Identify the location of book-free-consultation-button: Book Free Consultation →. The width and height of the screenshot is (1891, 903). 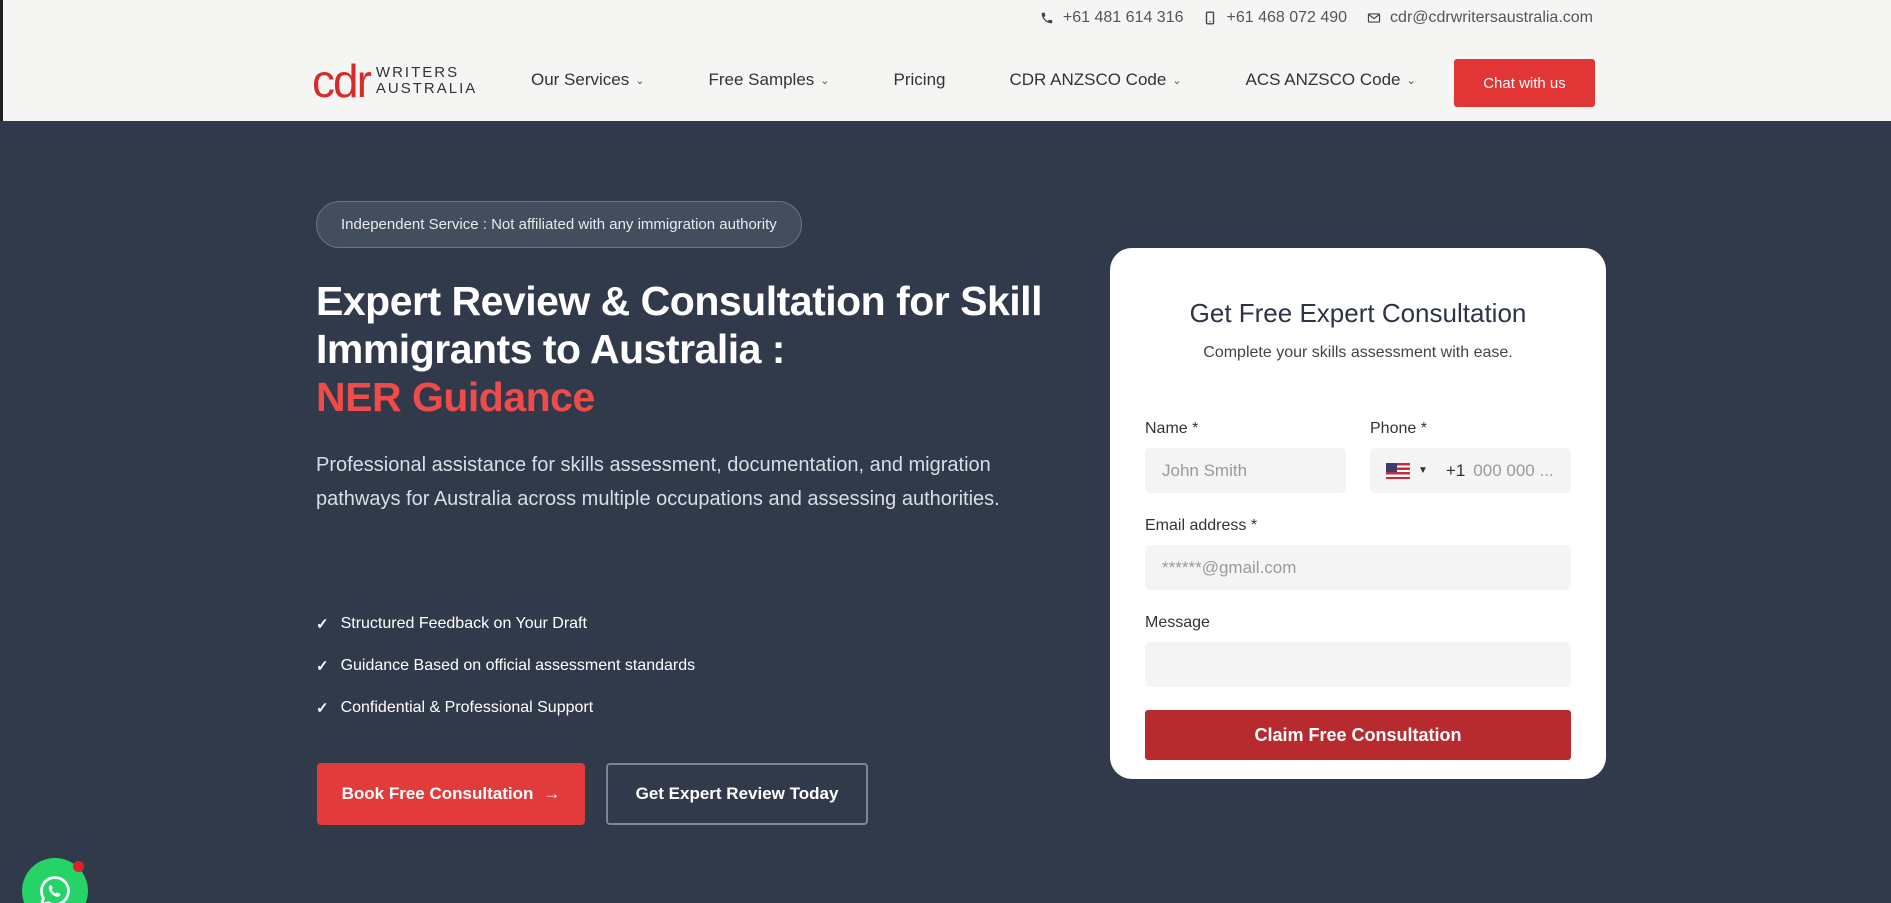
(451, 794).